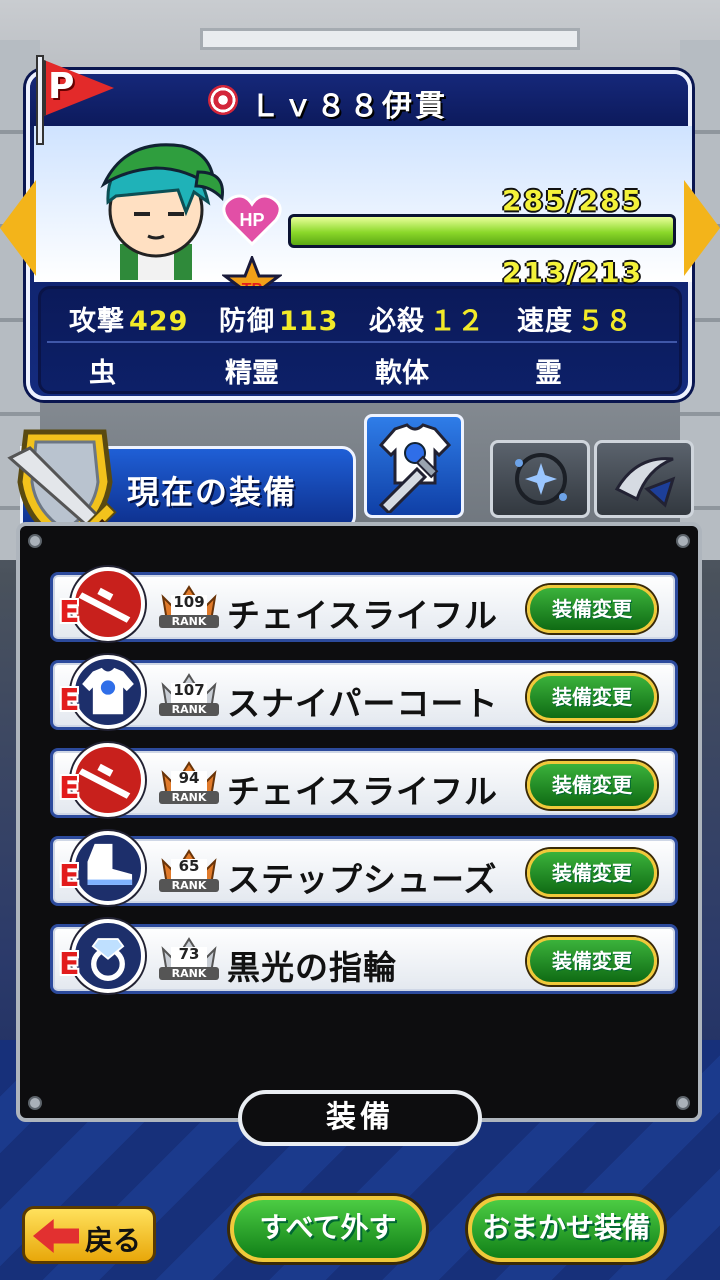 The height and width of the screenshot is (1280, 720). I want to click on stat-speed-label: 速度, so click(545, 321).